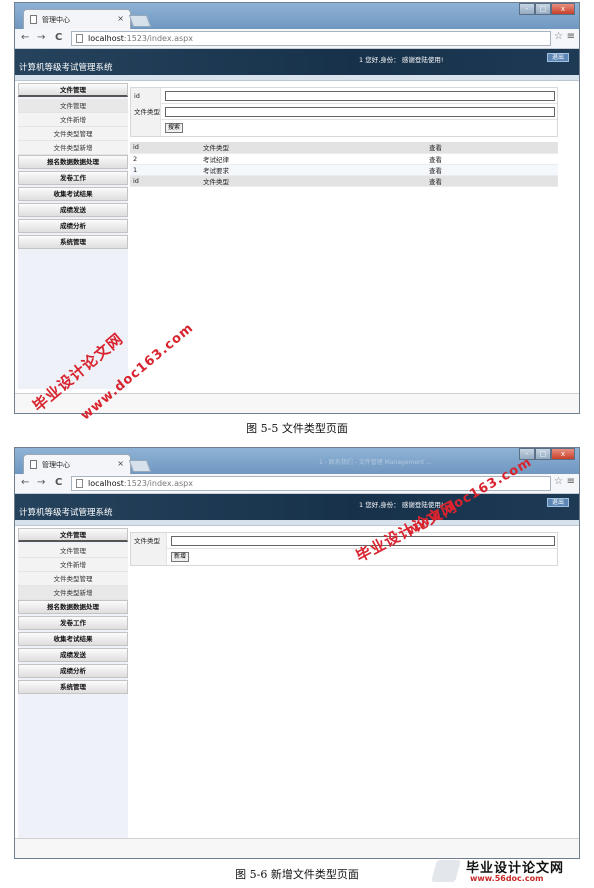 This screenshot has height=888, width=594. I want to click on form-row-id: id, so click(344, 96).